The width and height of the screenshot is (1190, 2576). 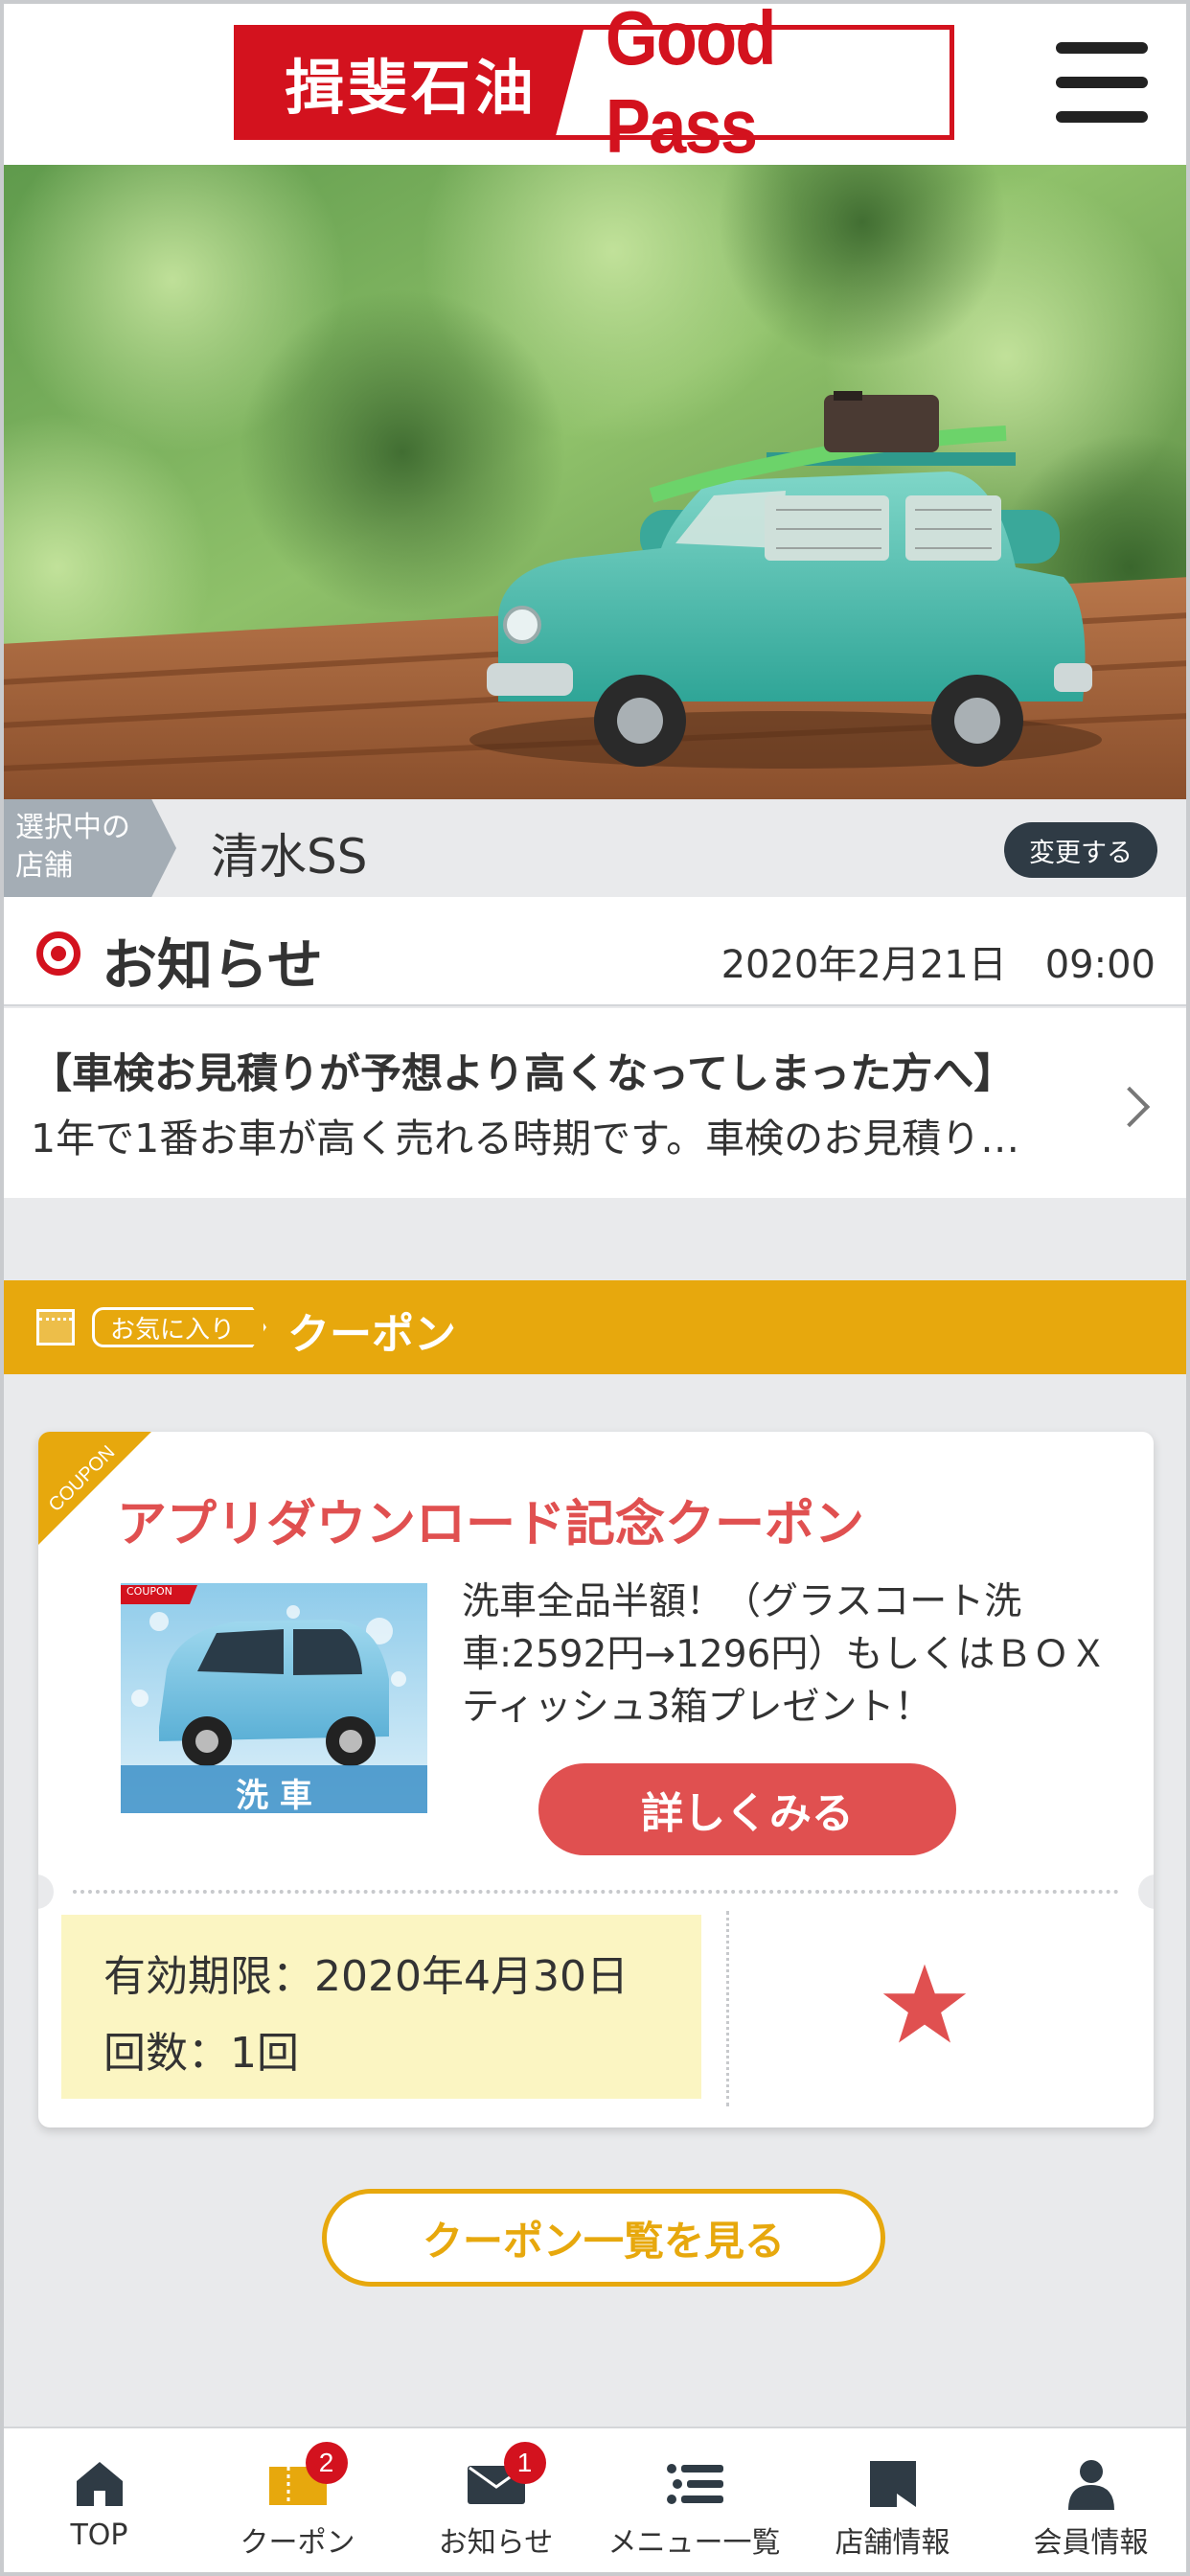 I want to click on mail-icon: 1, so click(x=507, y=2476).